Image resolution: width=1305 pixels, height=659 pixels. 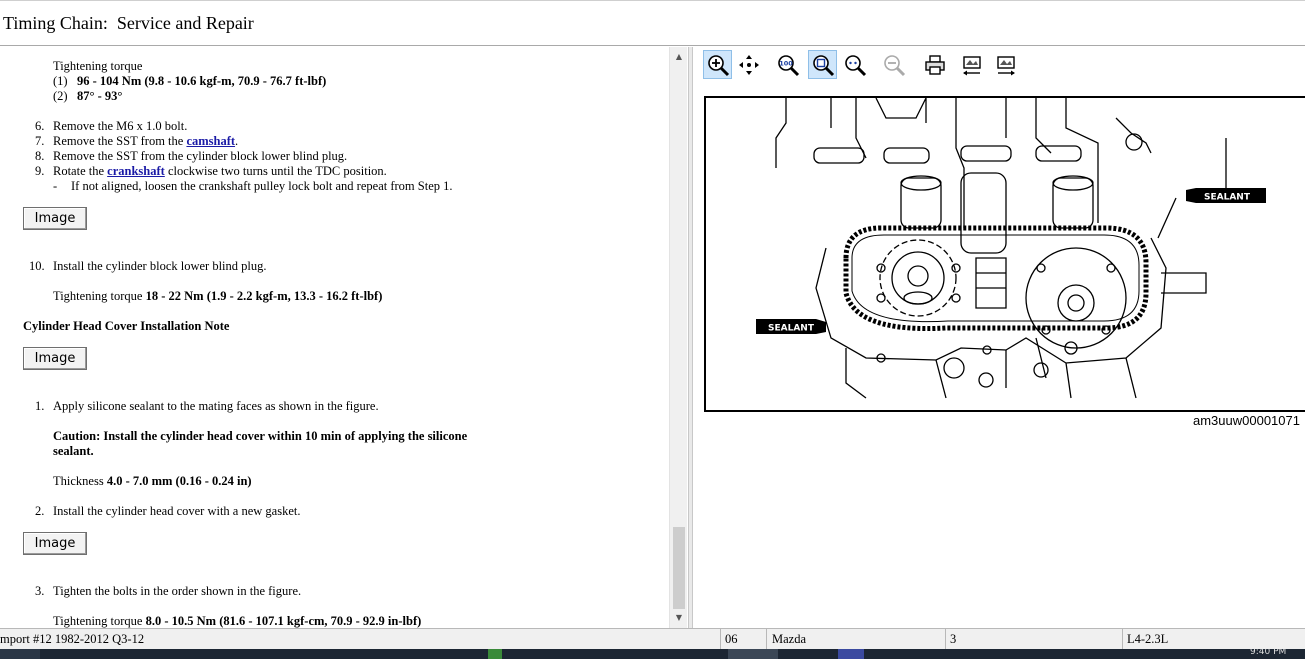 I want to click on actual-size-button: 100, so click(x=787, y=64).